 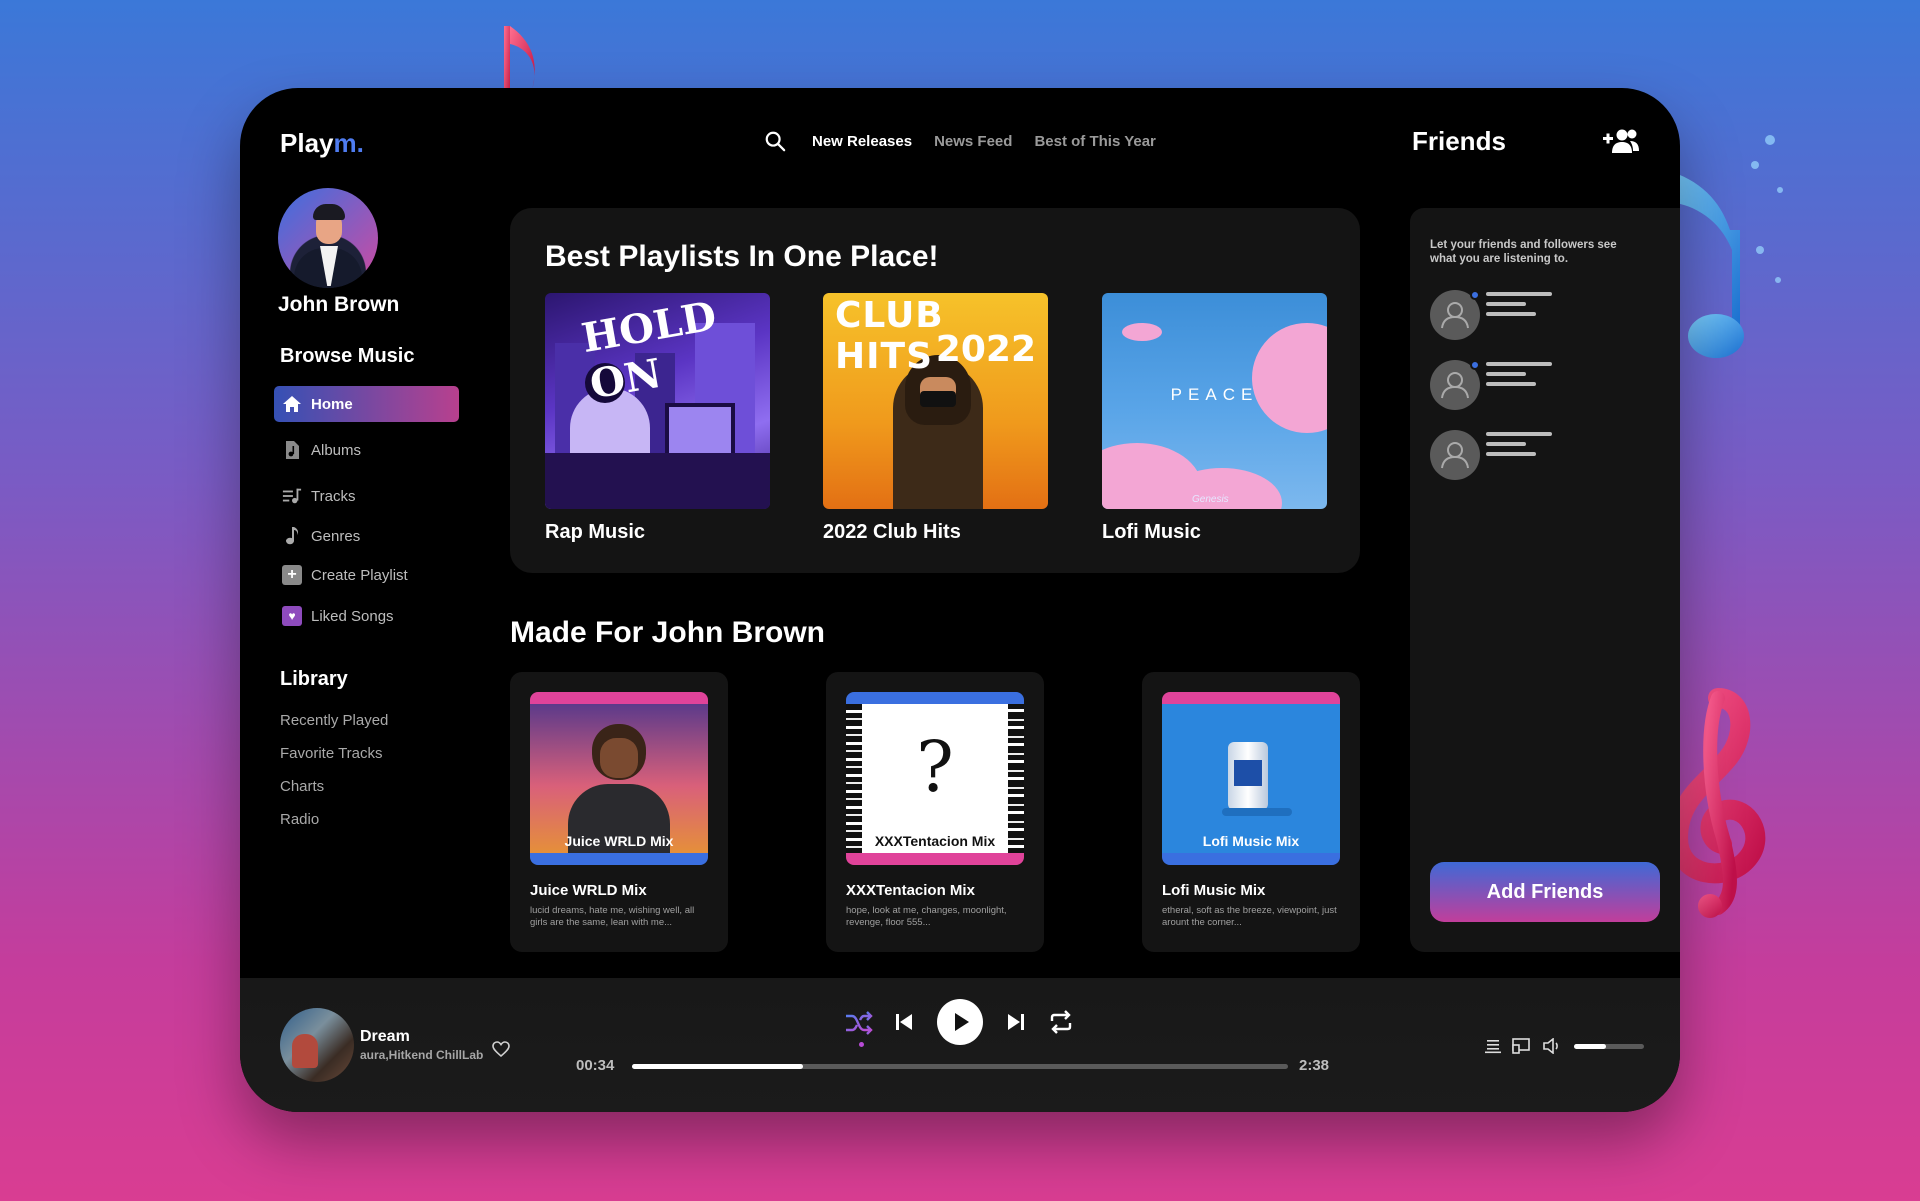 I want to click on library-item-favorite-tracks: Favorite Tracks, so click(x=331, y=753).